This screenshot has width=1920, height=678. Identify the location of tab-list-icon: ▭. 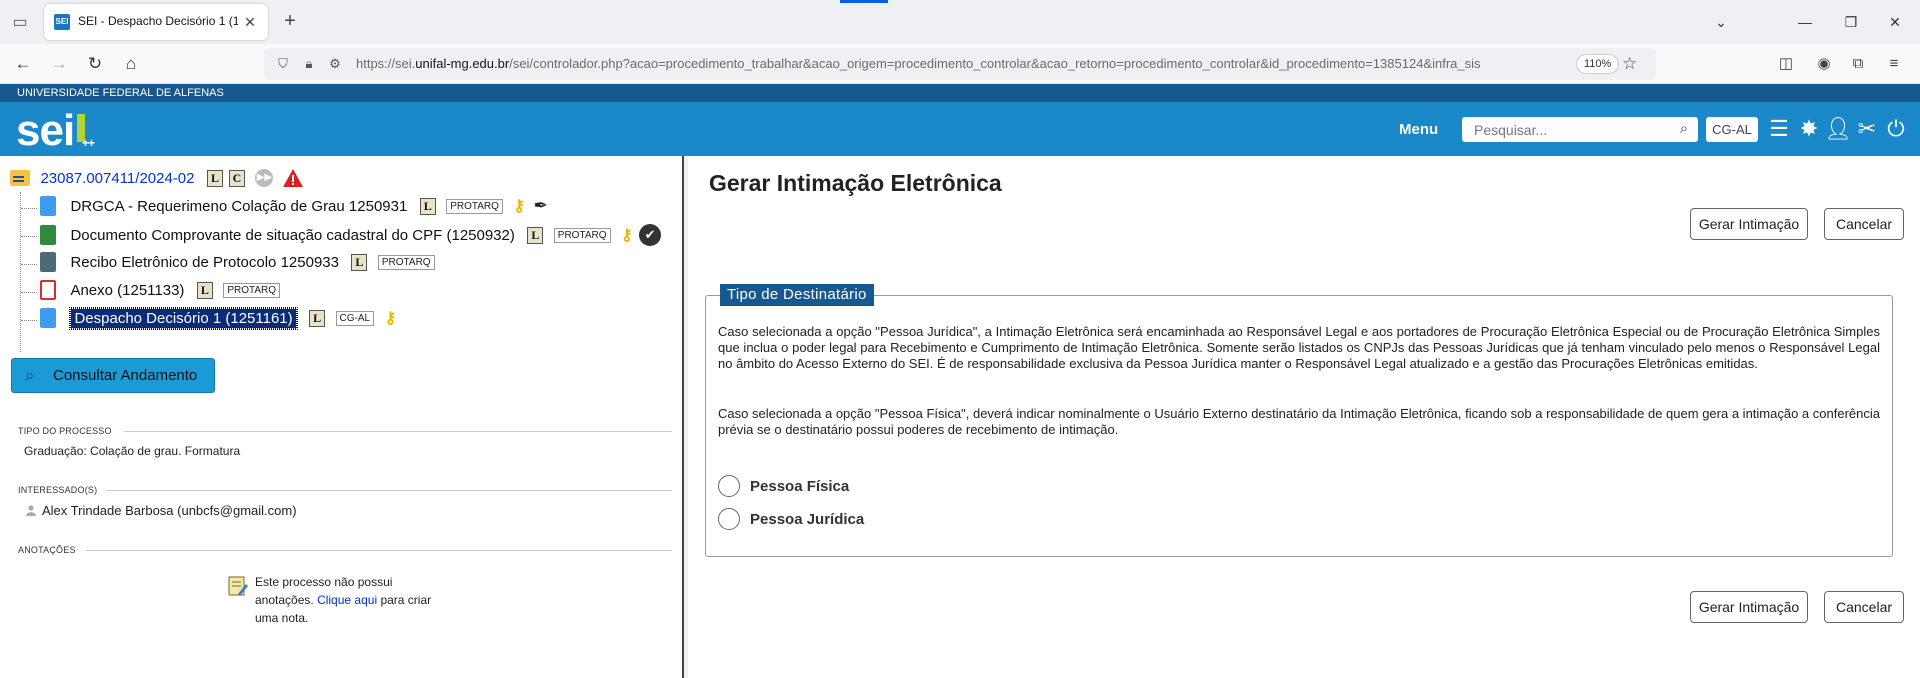
(20, 22).